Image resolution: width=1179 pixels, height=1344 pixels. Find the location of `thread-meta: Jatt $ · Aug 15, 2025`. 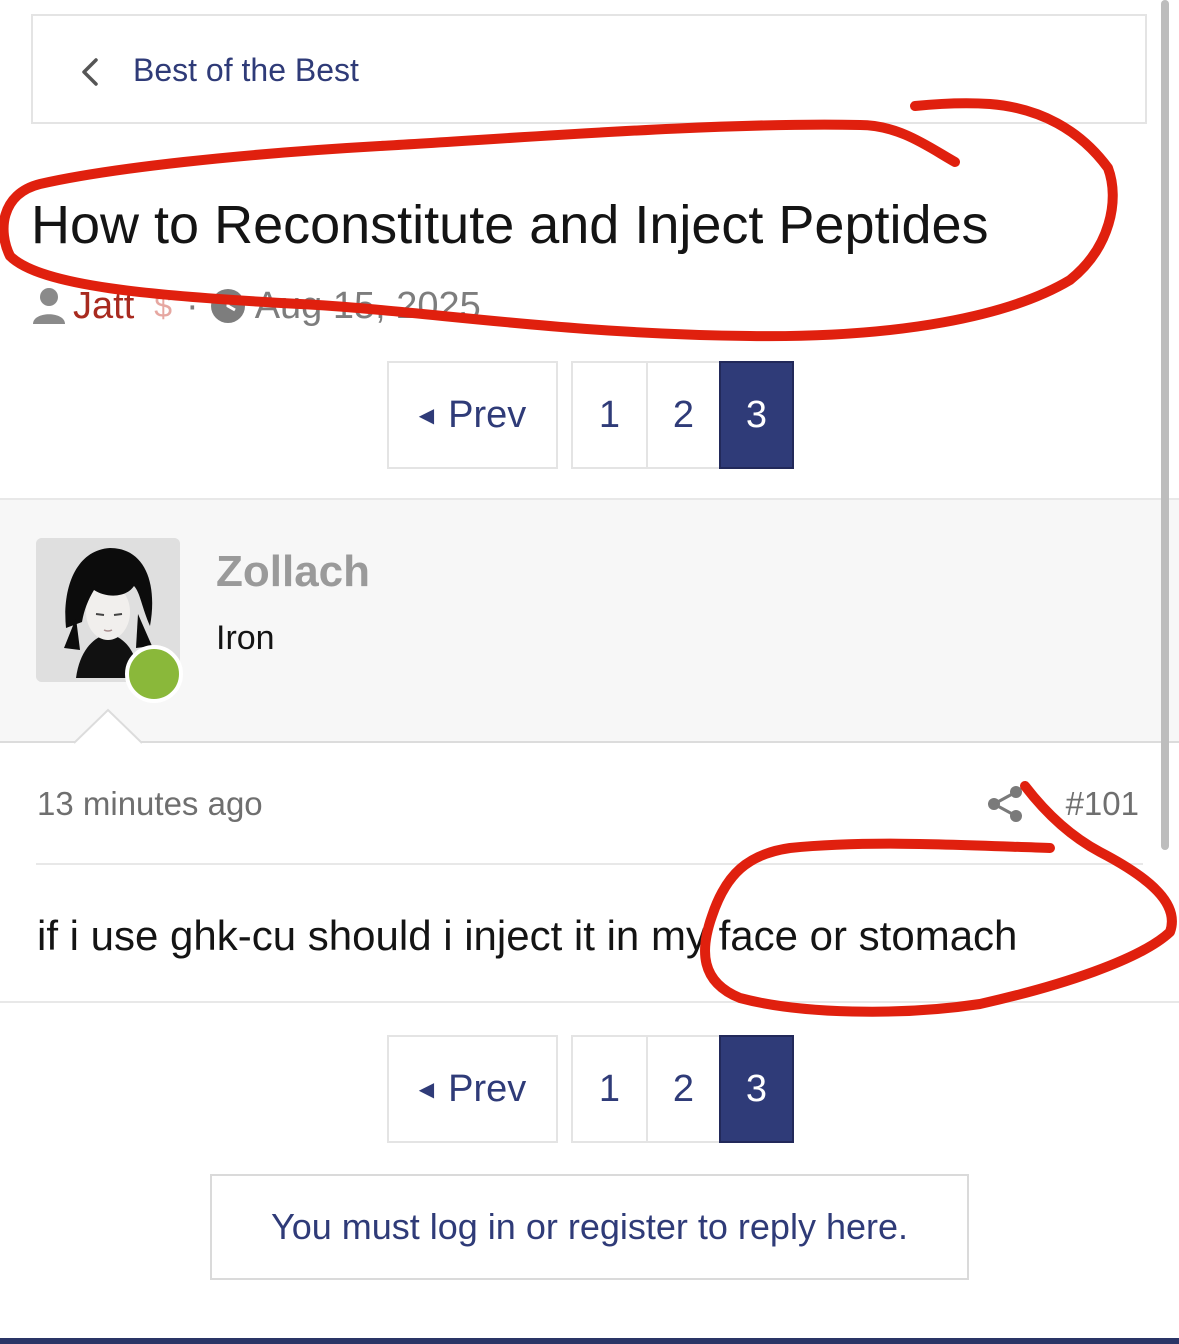

thread-meta: Jatt $ · Aug 15, 2025 is located at coordinates (256, 306).